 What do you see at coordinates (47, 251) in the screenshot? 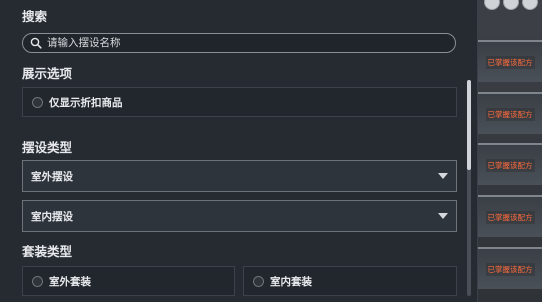
I see `set-type-title: 套装类型` at bounding box center [47, 251].